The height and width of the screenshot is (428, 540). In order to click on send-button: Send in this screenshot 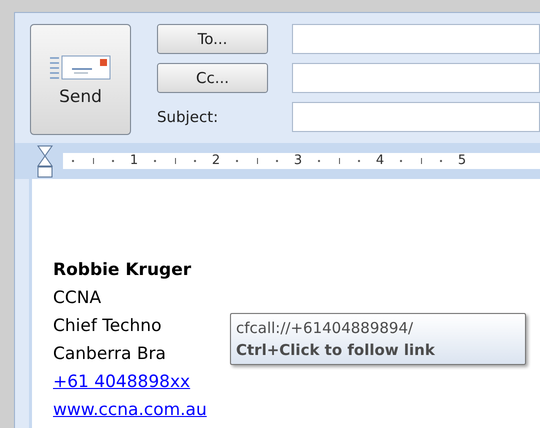, I will do `click(80, 79)`.